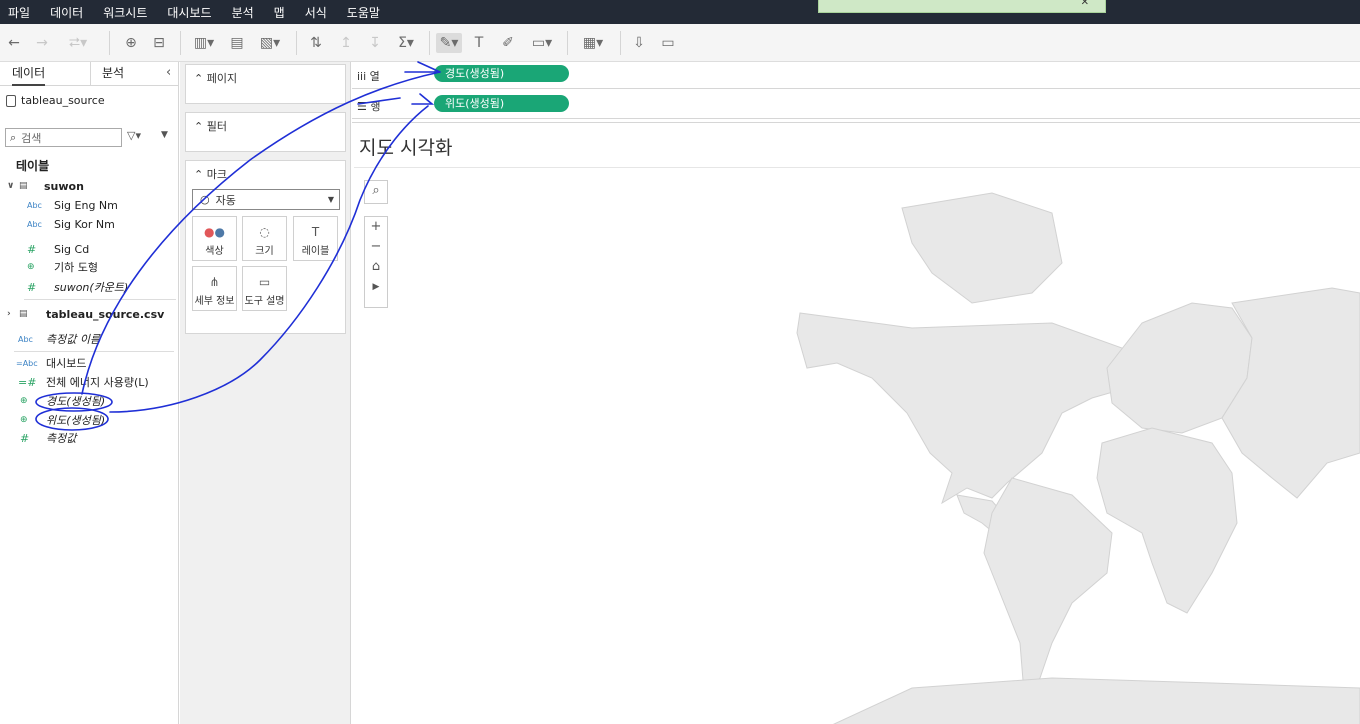 This screenshot has width=1360, height=724. What do you see at coordinates (164, 135) in the screenshot?
I see `chevron-down-icon: ▼` at bounding box center [164, 135].